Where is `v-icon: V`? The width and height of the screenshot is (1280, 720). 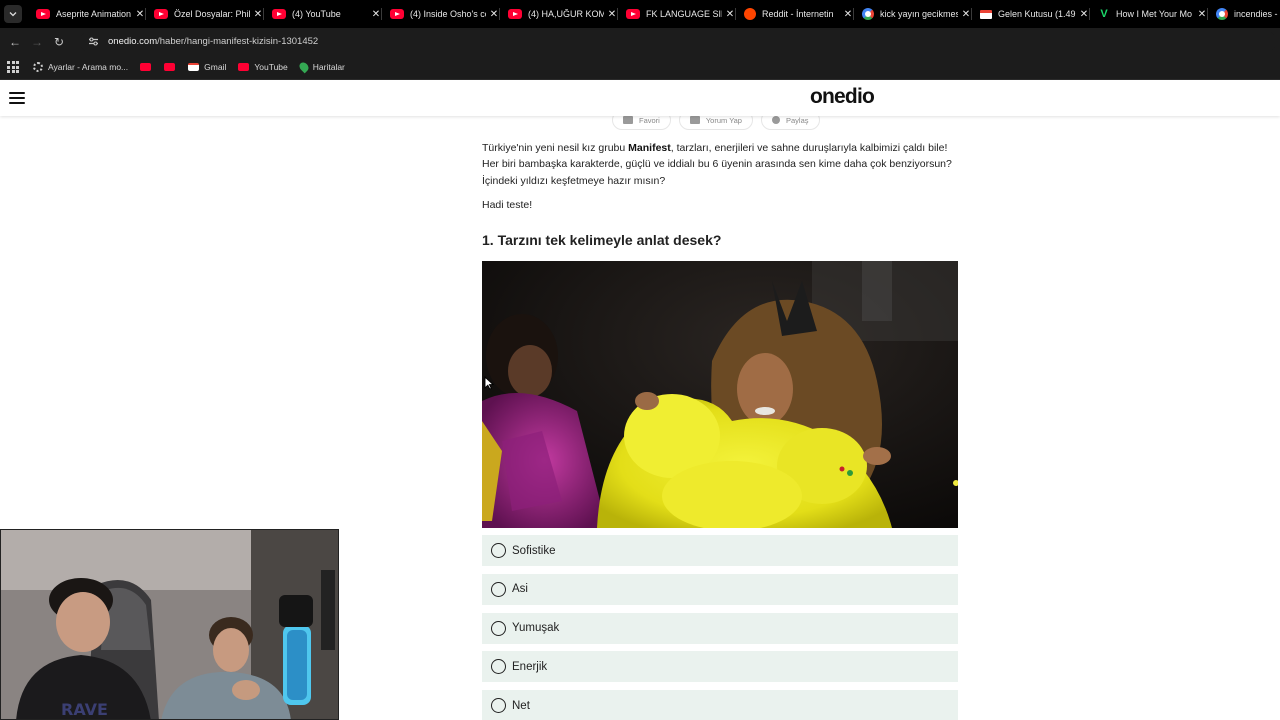 v-icon: V is located at coordinates (1104, 14).